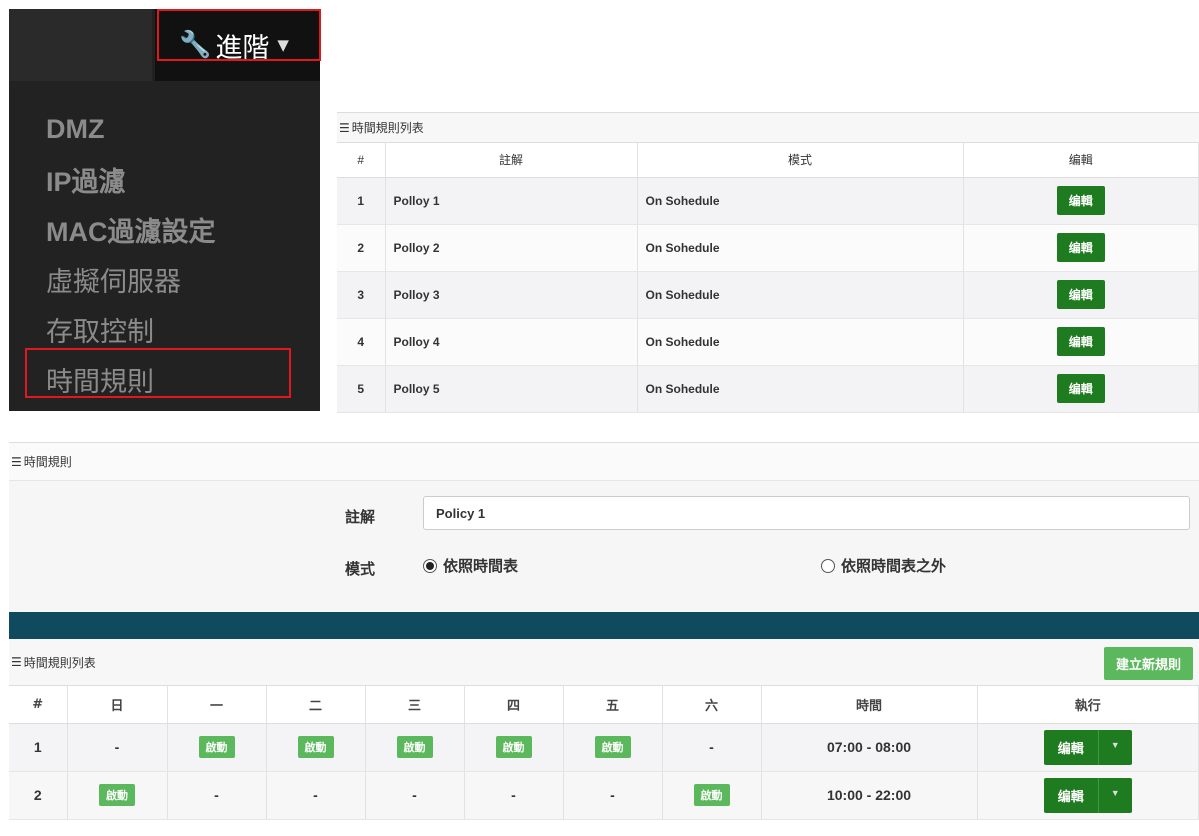 This screenshot has height=836, width=1199. I want to click on menu-item-dmz: DMZ, so click(164, 129).